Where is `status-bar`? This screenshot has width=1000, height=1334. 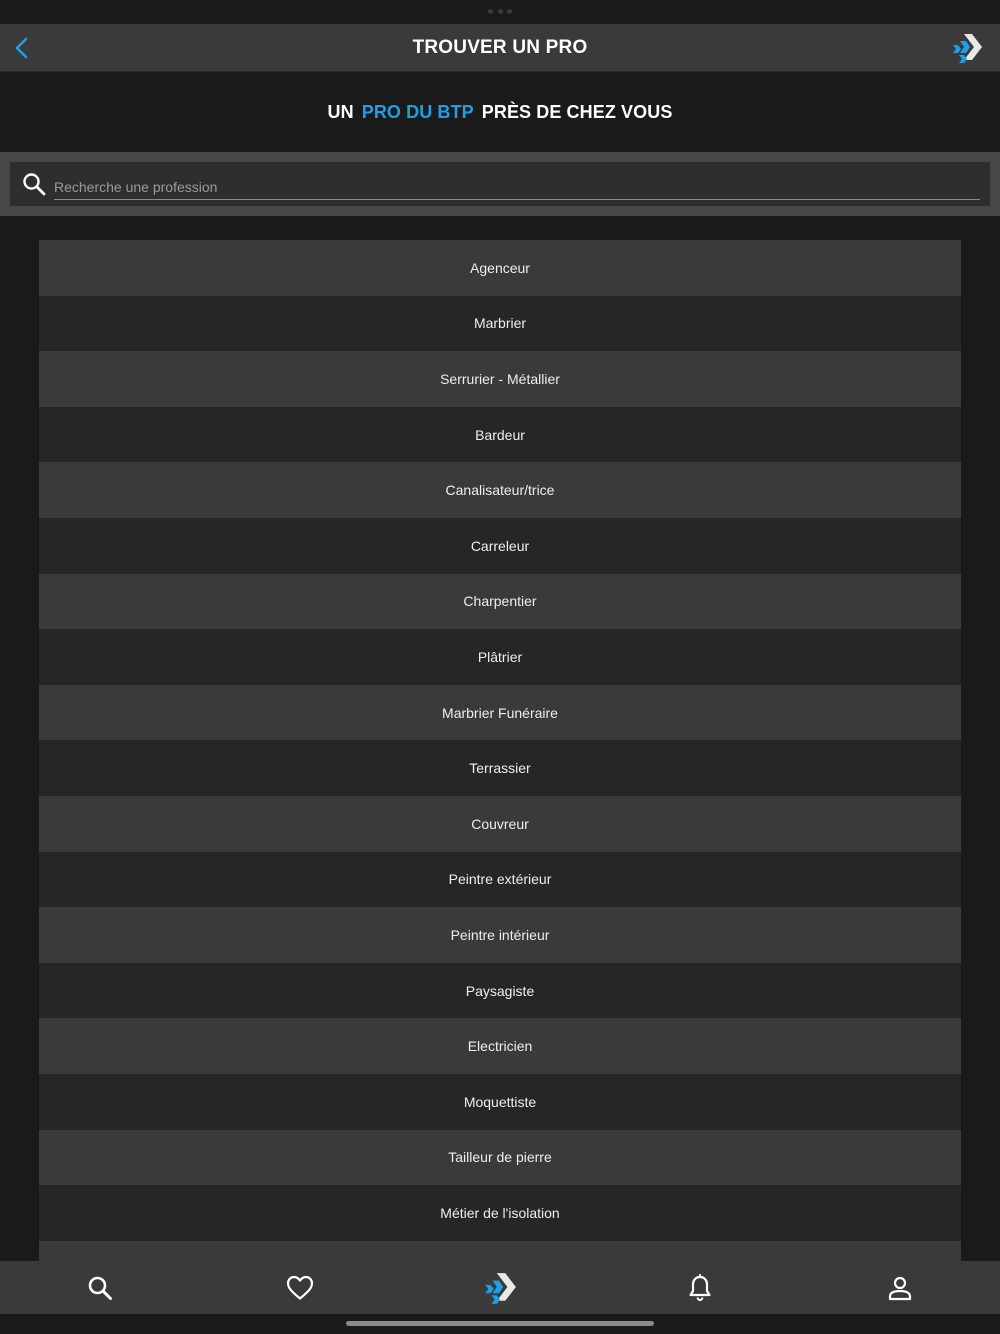 status-bar is located at coordinates (500, 12).